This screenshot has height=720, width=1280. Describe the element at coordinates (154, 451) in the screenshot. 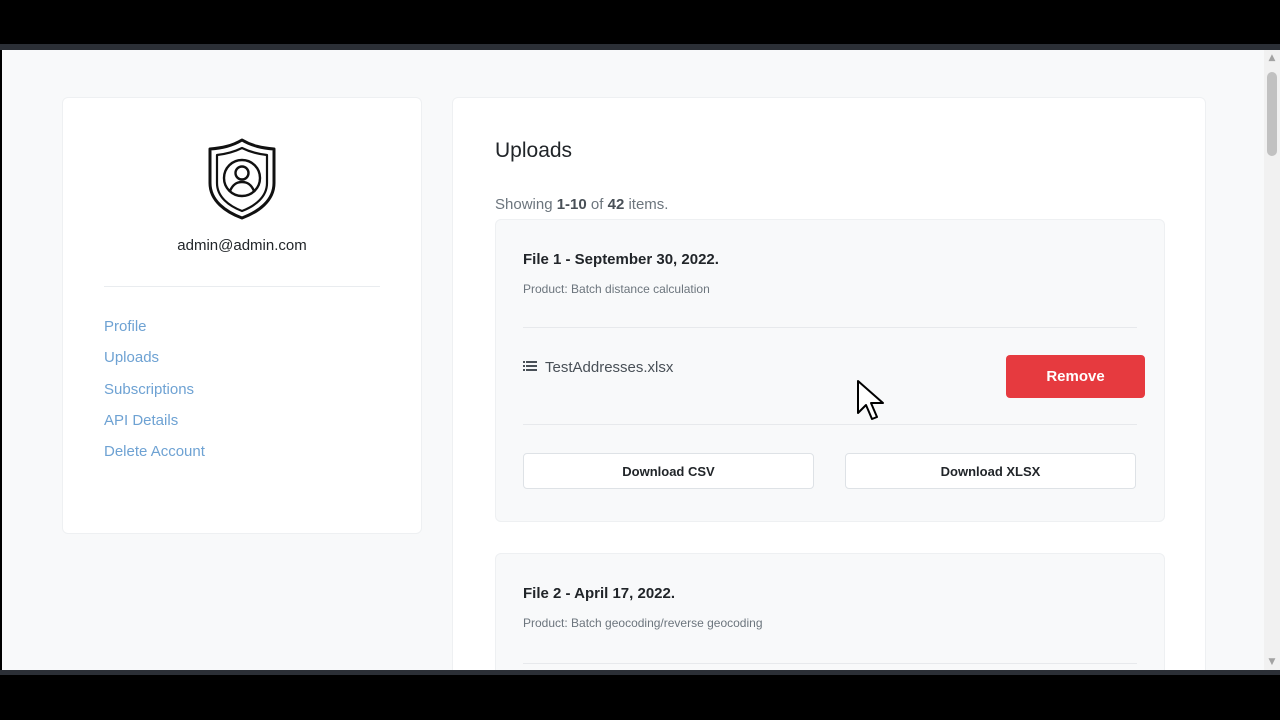

I see `sidebar-item-delete-account: Delete Account` at that location.